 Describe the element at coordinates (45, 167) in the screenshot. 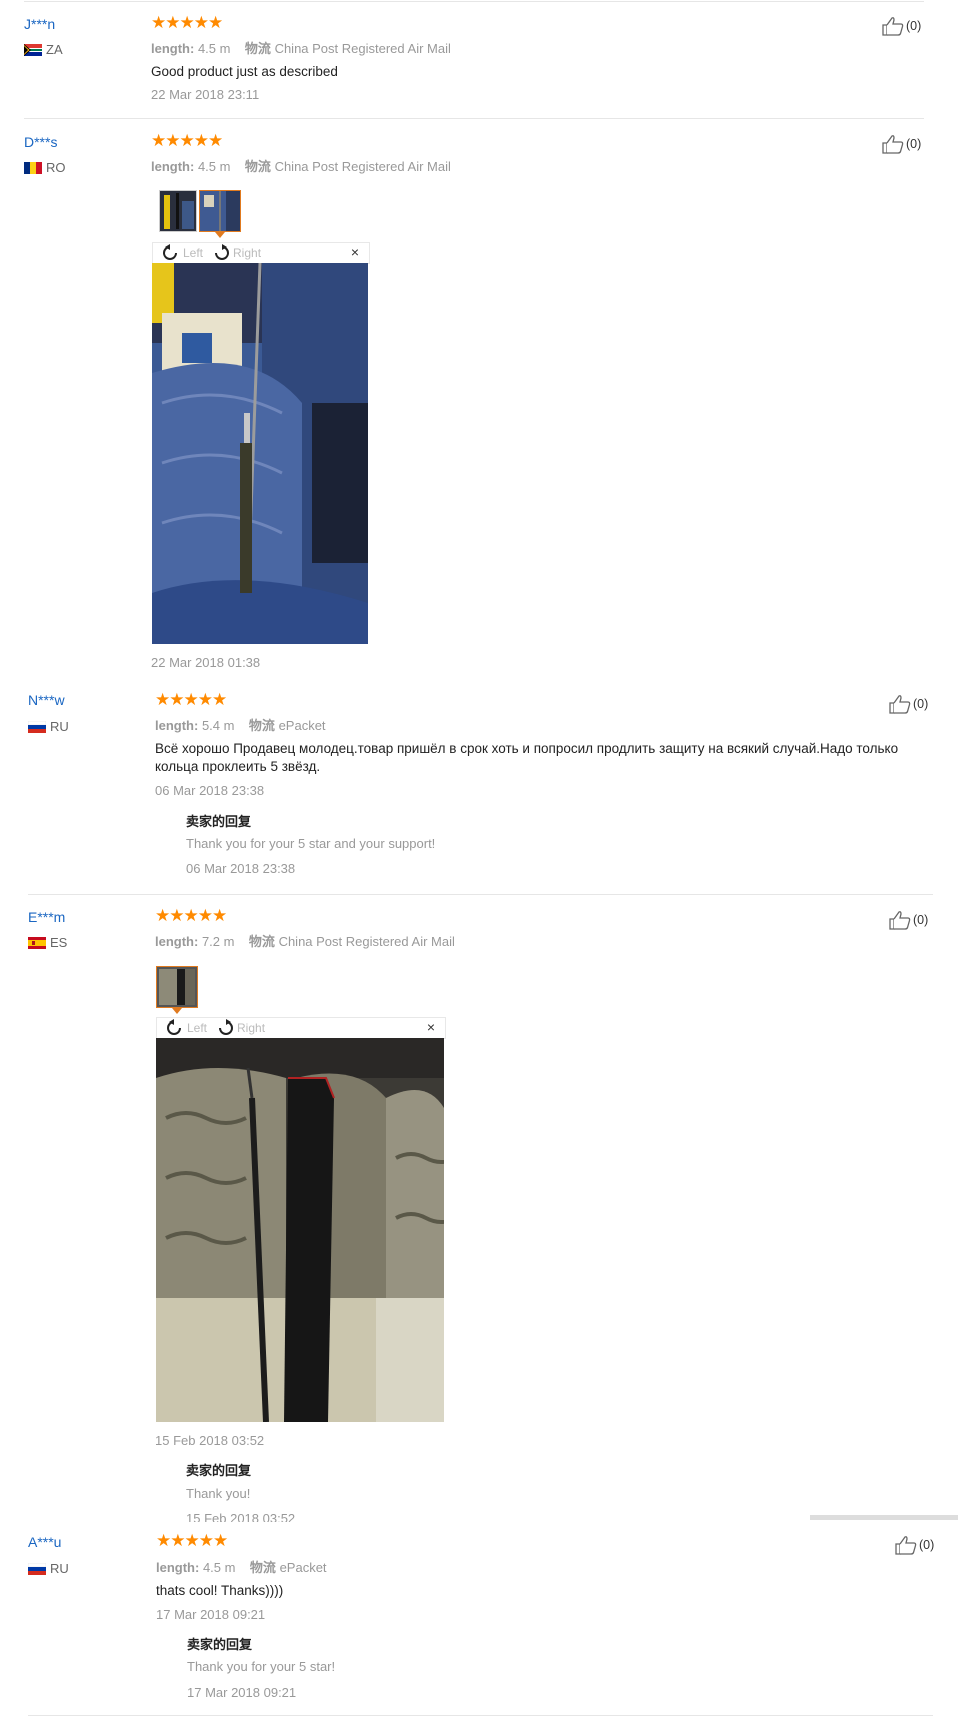

I see `reviewer-country: RO` at that location.